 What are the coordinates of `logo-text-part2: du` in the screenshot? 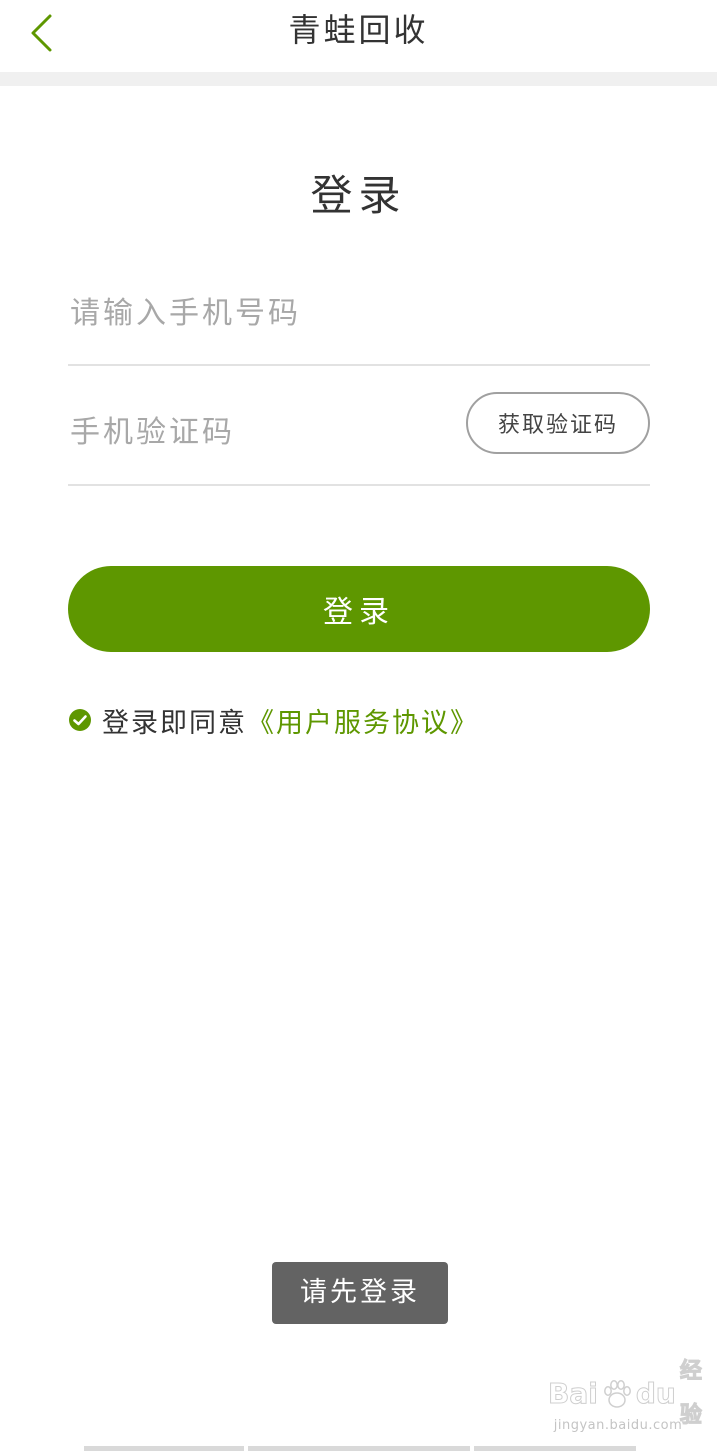 It's located at (655, 1394).